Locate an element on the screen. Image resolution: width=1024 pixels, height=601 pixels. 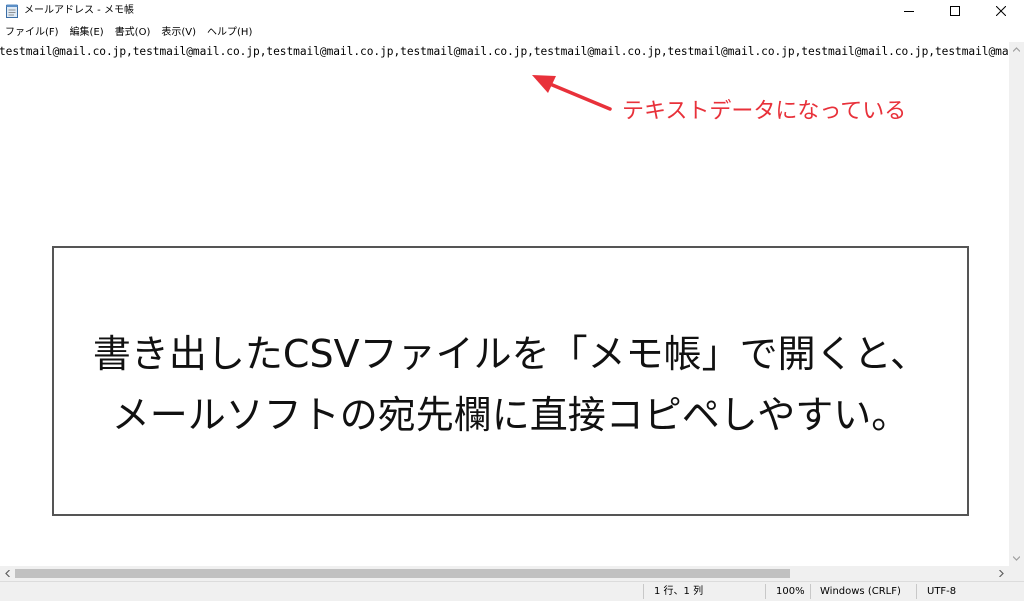
chevron-right-icon is located at coordinates (1001, 573).